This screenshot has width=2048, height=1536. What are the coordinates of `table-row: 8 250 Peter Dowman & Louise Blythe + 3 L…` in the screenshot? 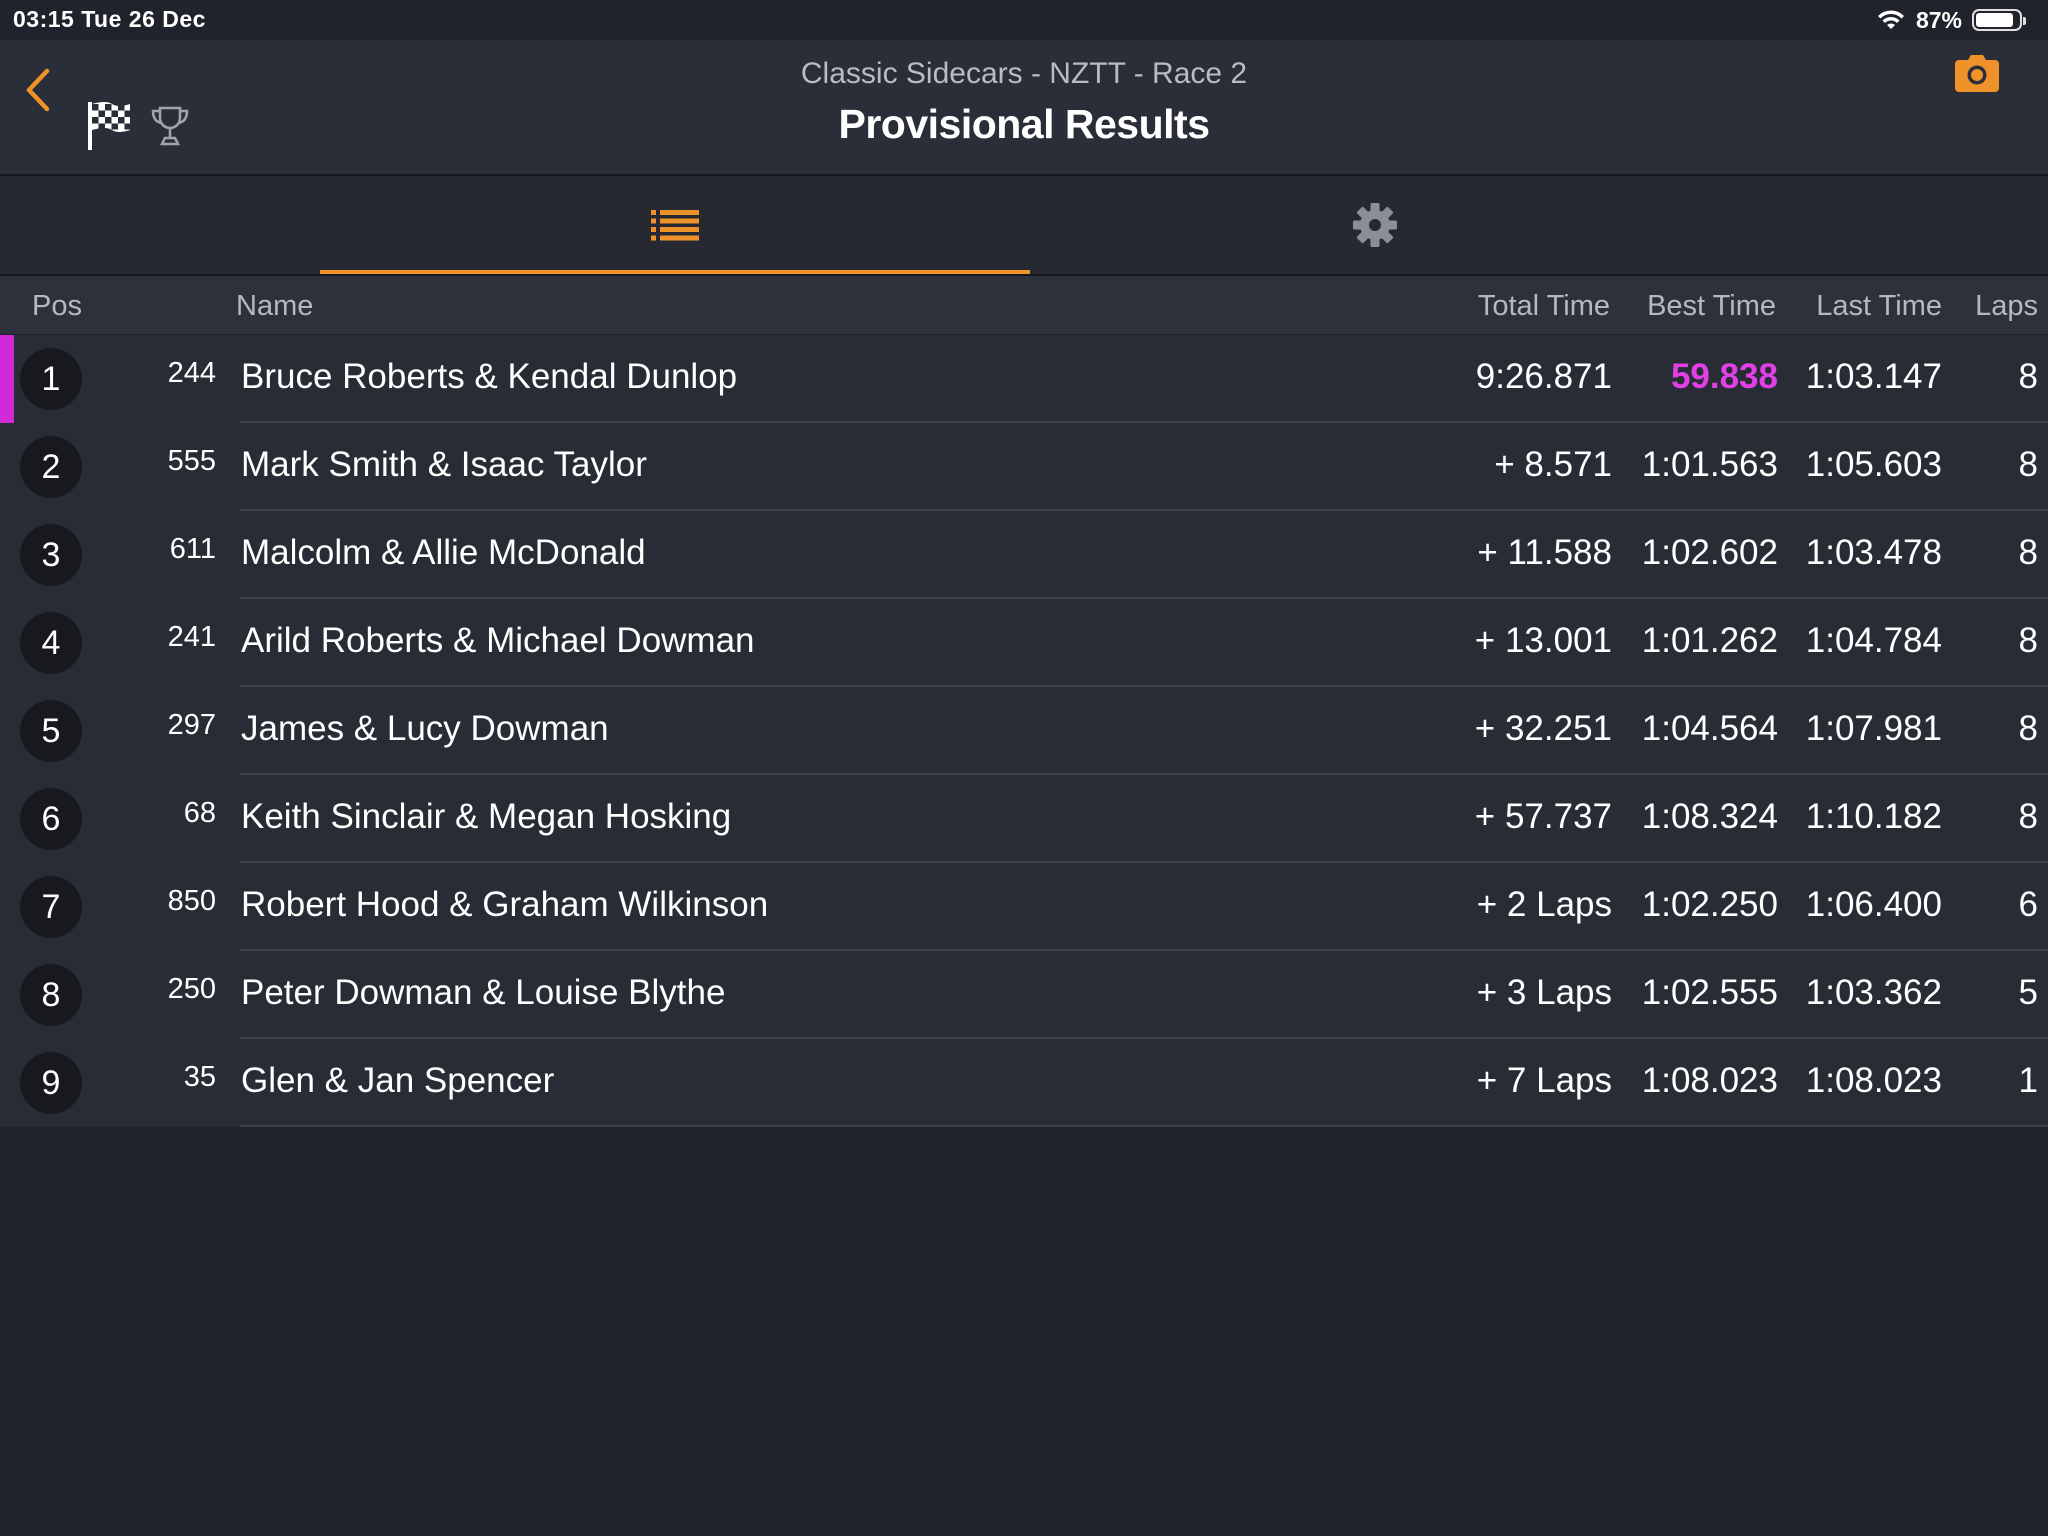 It's located at (1024, 995).